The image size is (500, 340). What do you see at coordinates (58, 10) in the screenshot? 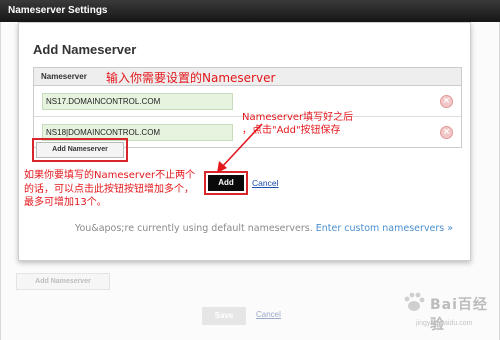
I see `window-title: Nameserver Settings` at bounding box center [58, 10].